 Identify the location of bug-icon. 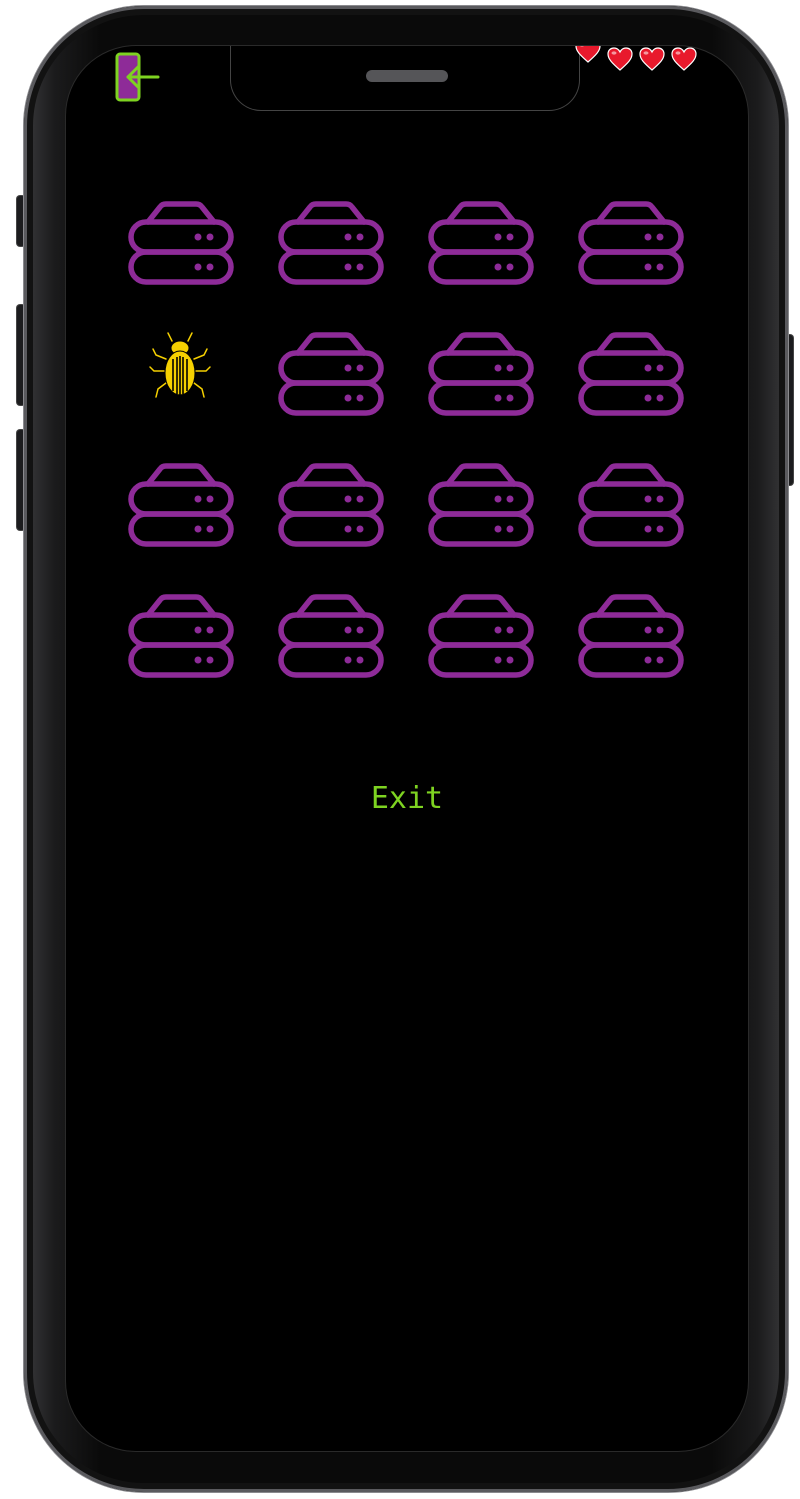
(181, 377).